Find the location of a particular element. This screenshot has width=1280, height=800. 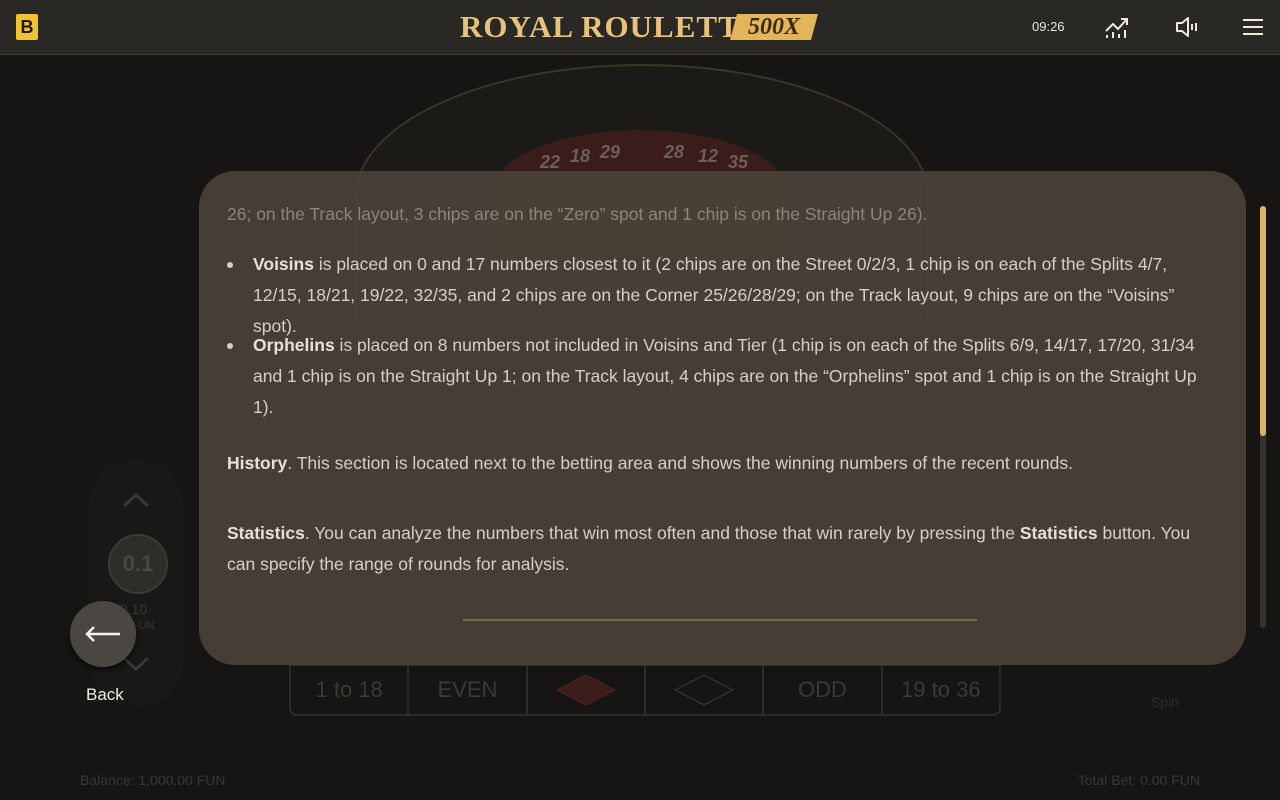

statistics-button-term: Statistics is located at coordinates (1058, 533).